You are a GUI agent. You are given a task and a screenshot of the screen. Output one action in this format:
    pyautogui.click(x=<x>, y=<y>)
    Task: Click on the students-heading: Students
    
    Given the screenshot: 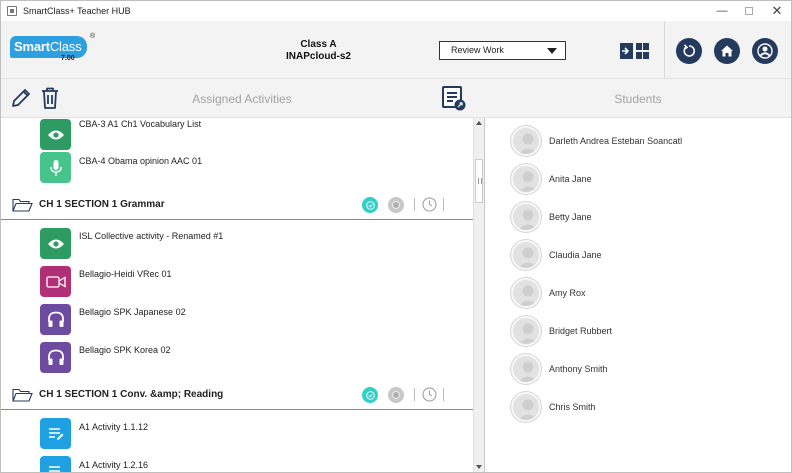 What is the action you would take?
    pyautogui.click(x=638, y=99)
    